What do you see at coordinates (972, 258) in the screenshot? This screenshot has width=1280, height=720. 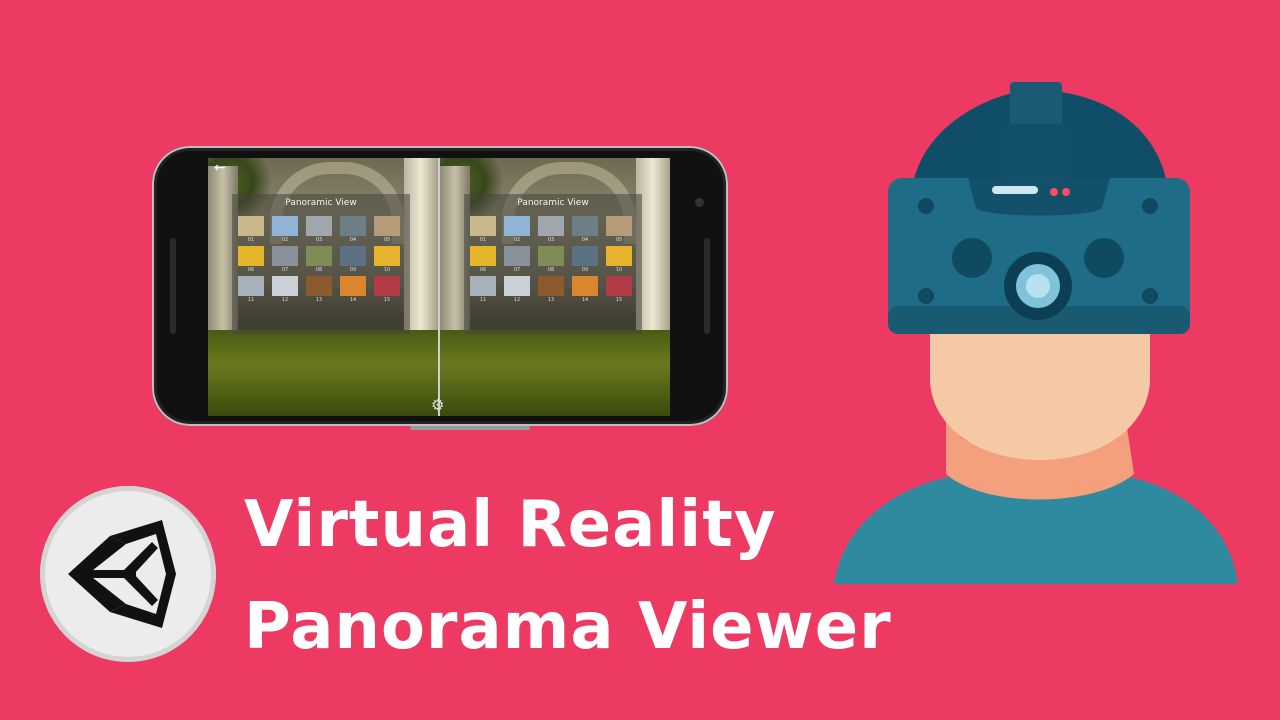 I see `sensor-left-icon` at bounding box center [972, 258].